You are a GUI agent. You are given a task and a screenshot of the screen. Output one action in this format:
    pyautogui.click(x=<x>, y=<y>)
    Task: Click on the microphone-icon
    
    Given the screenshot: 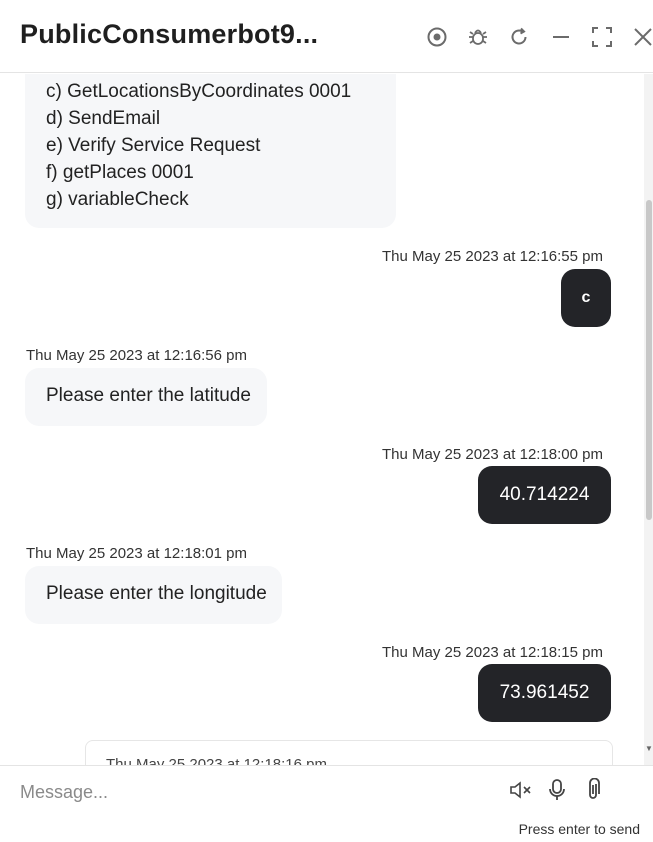 What is the action you would take?
    pyautogui.click(x=557, y=790)
    